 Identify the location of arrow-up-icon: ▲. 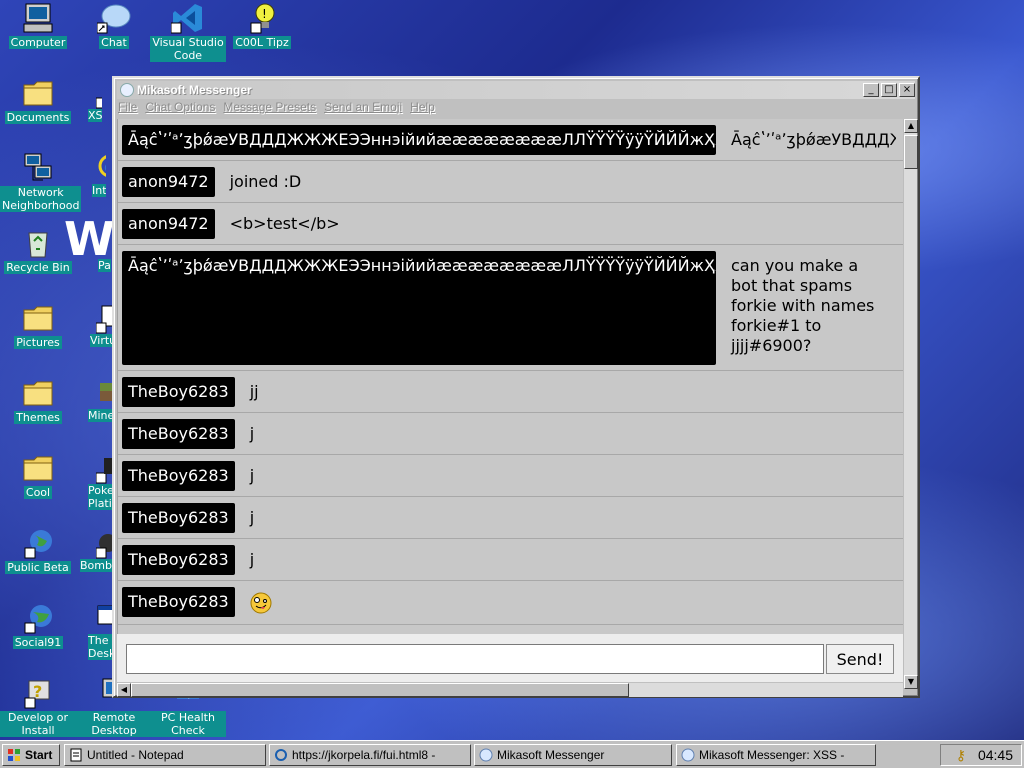
(911, 125).